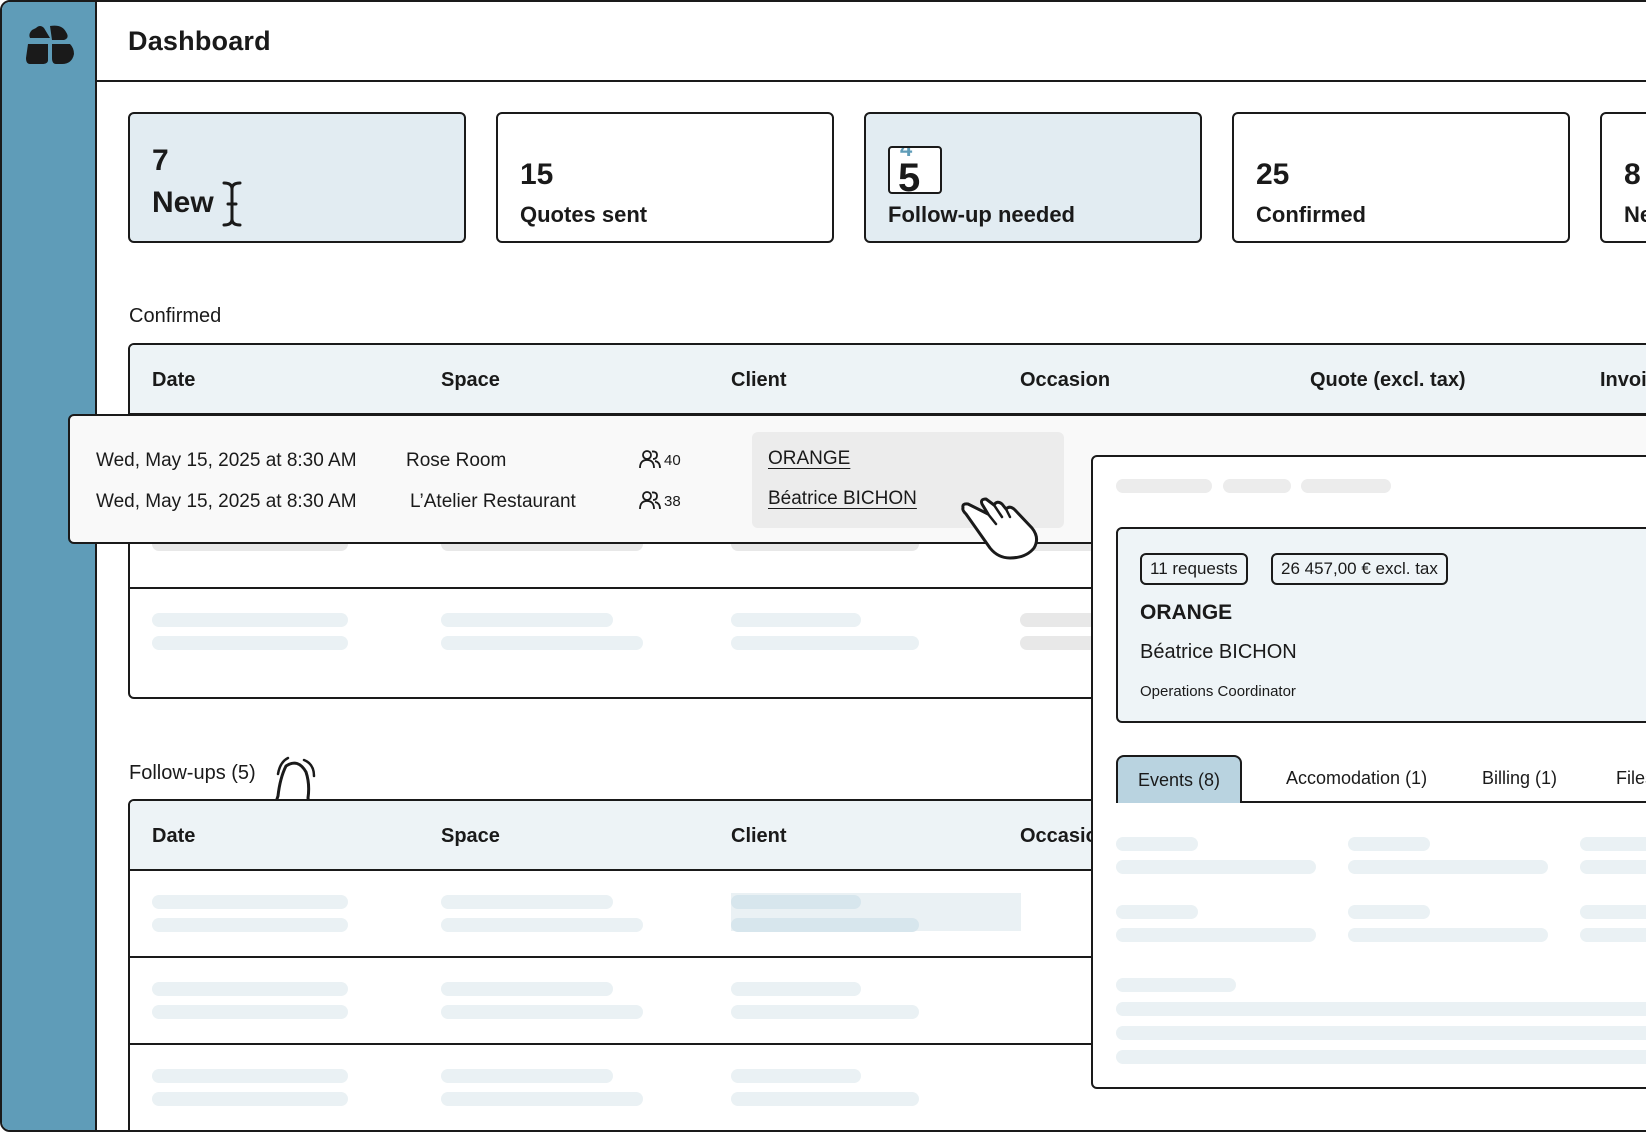 This screenshot has height=1132, width=1646. I want to click on text-cursor-icon, so click(232, 204).